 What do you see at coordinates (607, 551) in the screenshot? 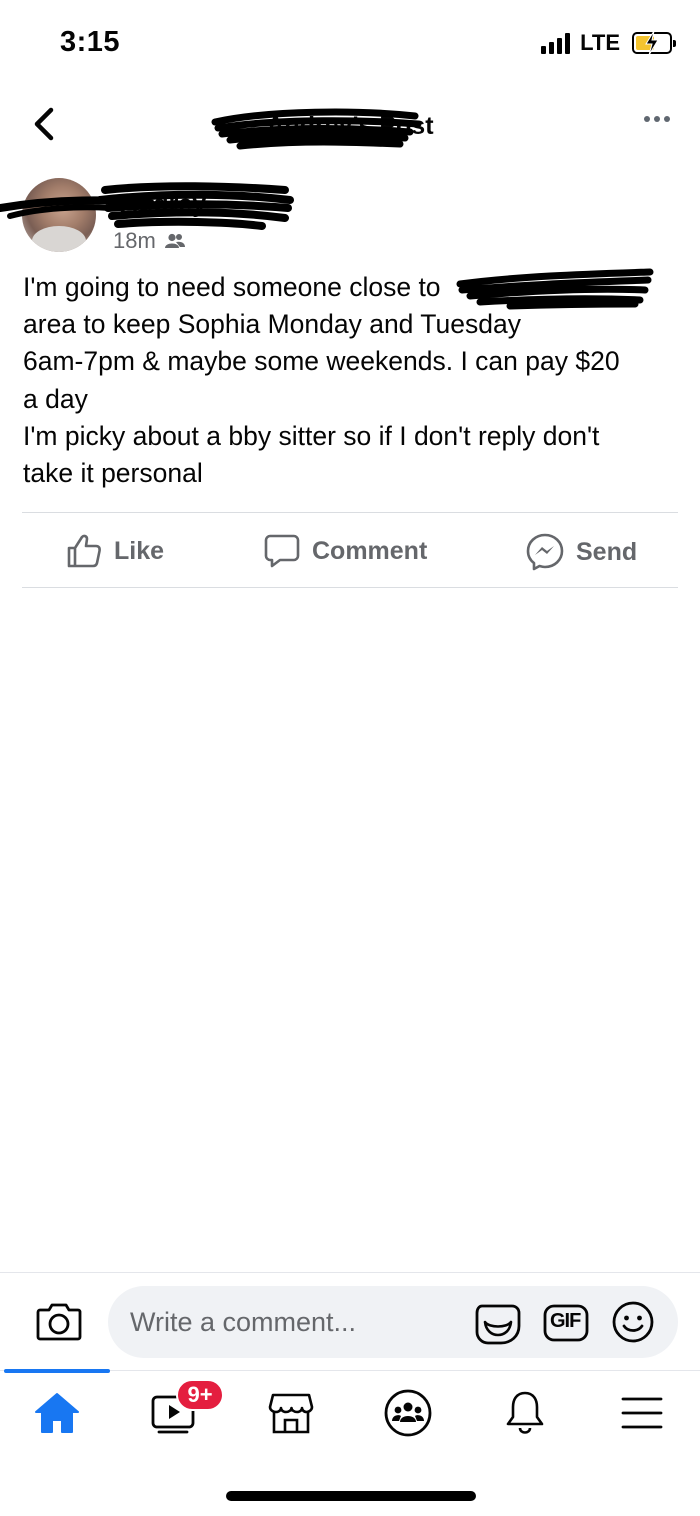
I see `send-label: Send` at bounding box center [607, 551].